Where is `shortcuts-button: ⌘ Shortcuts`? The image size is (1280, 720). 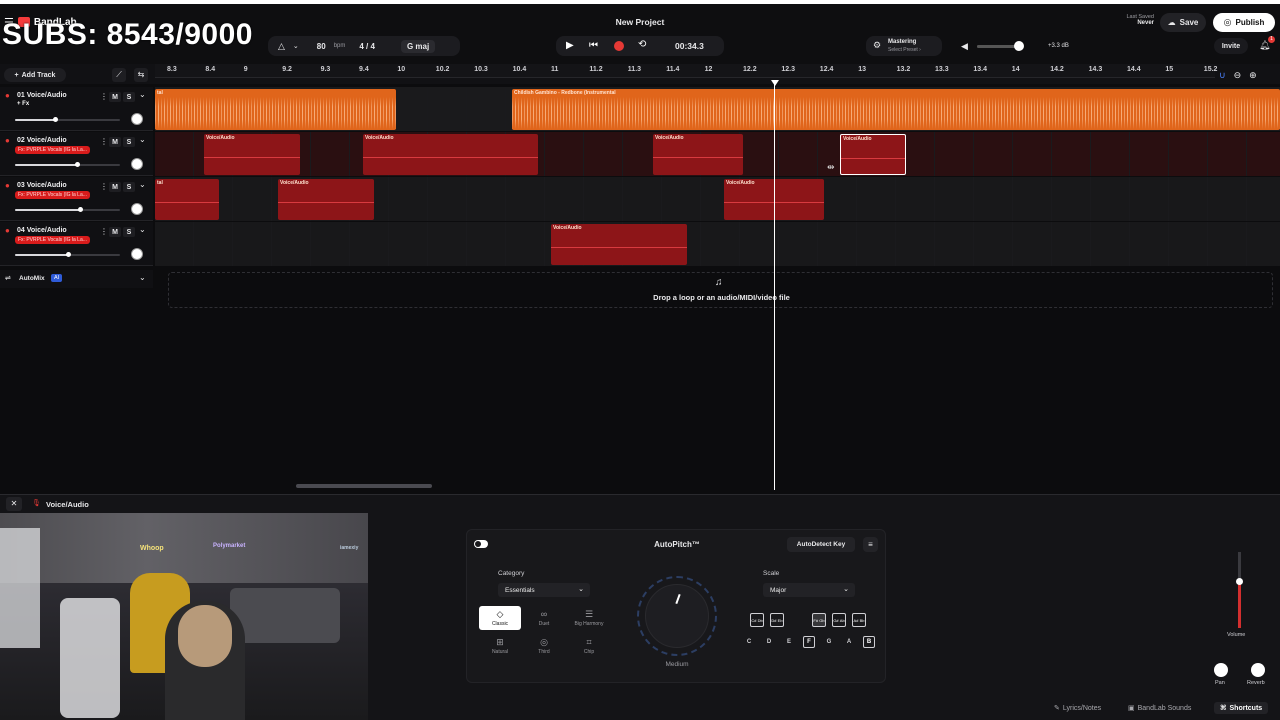 shortcuts-button: ⌘ Shortcuts is located at coordinates (1241, 708).